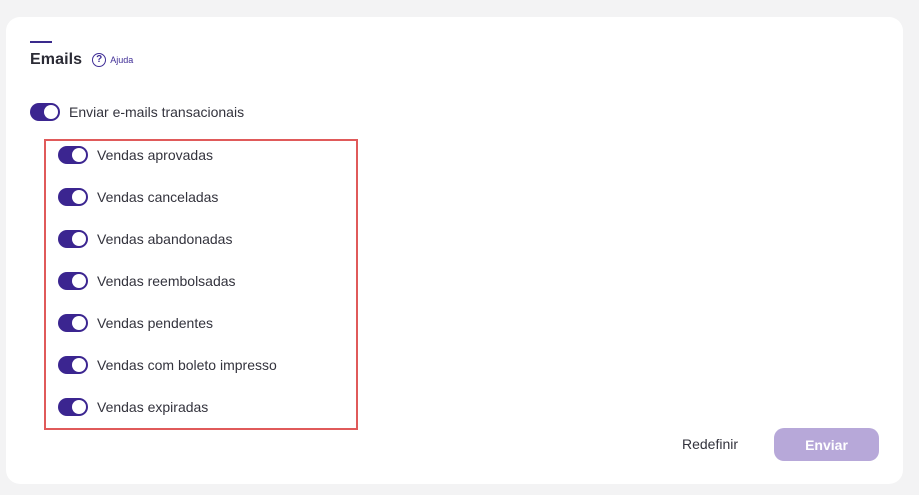 The image size is (919, 495). I want to click on toggle-row-vendas-reembolsadas: Vendas reembolsadas, so click(147, 281).